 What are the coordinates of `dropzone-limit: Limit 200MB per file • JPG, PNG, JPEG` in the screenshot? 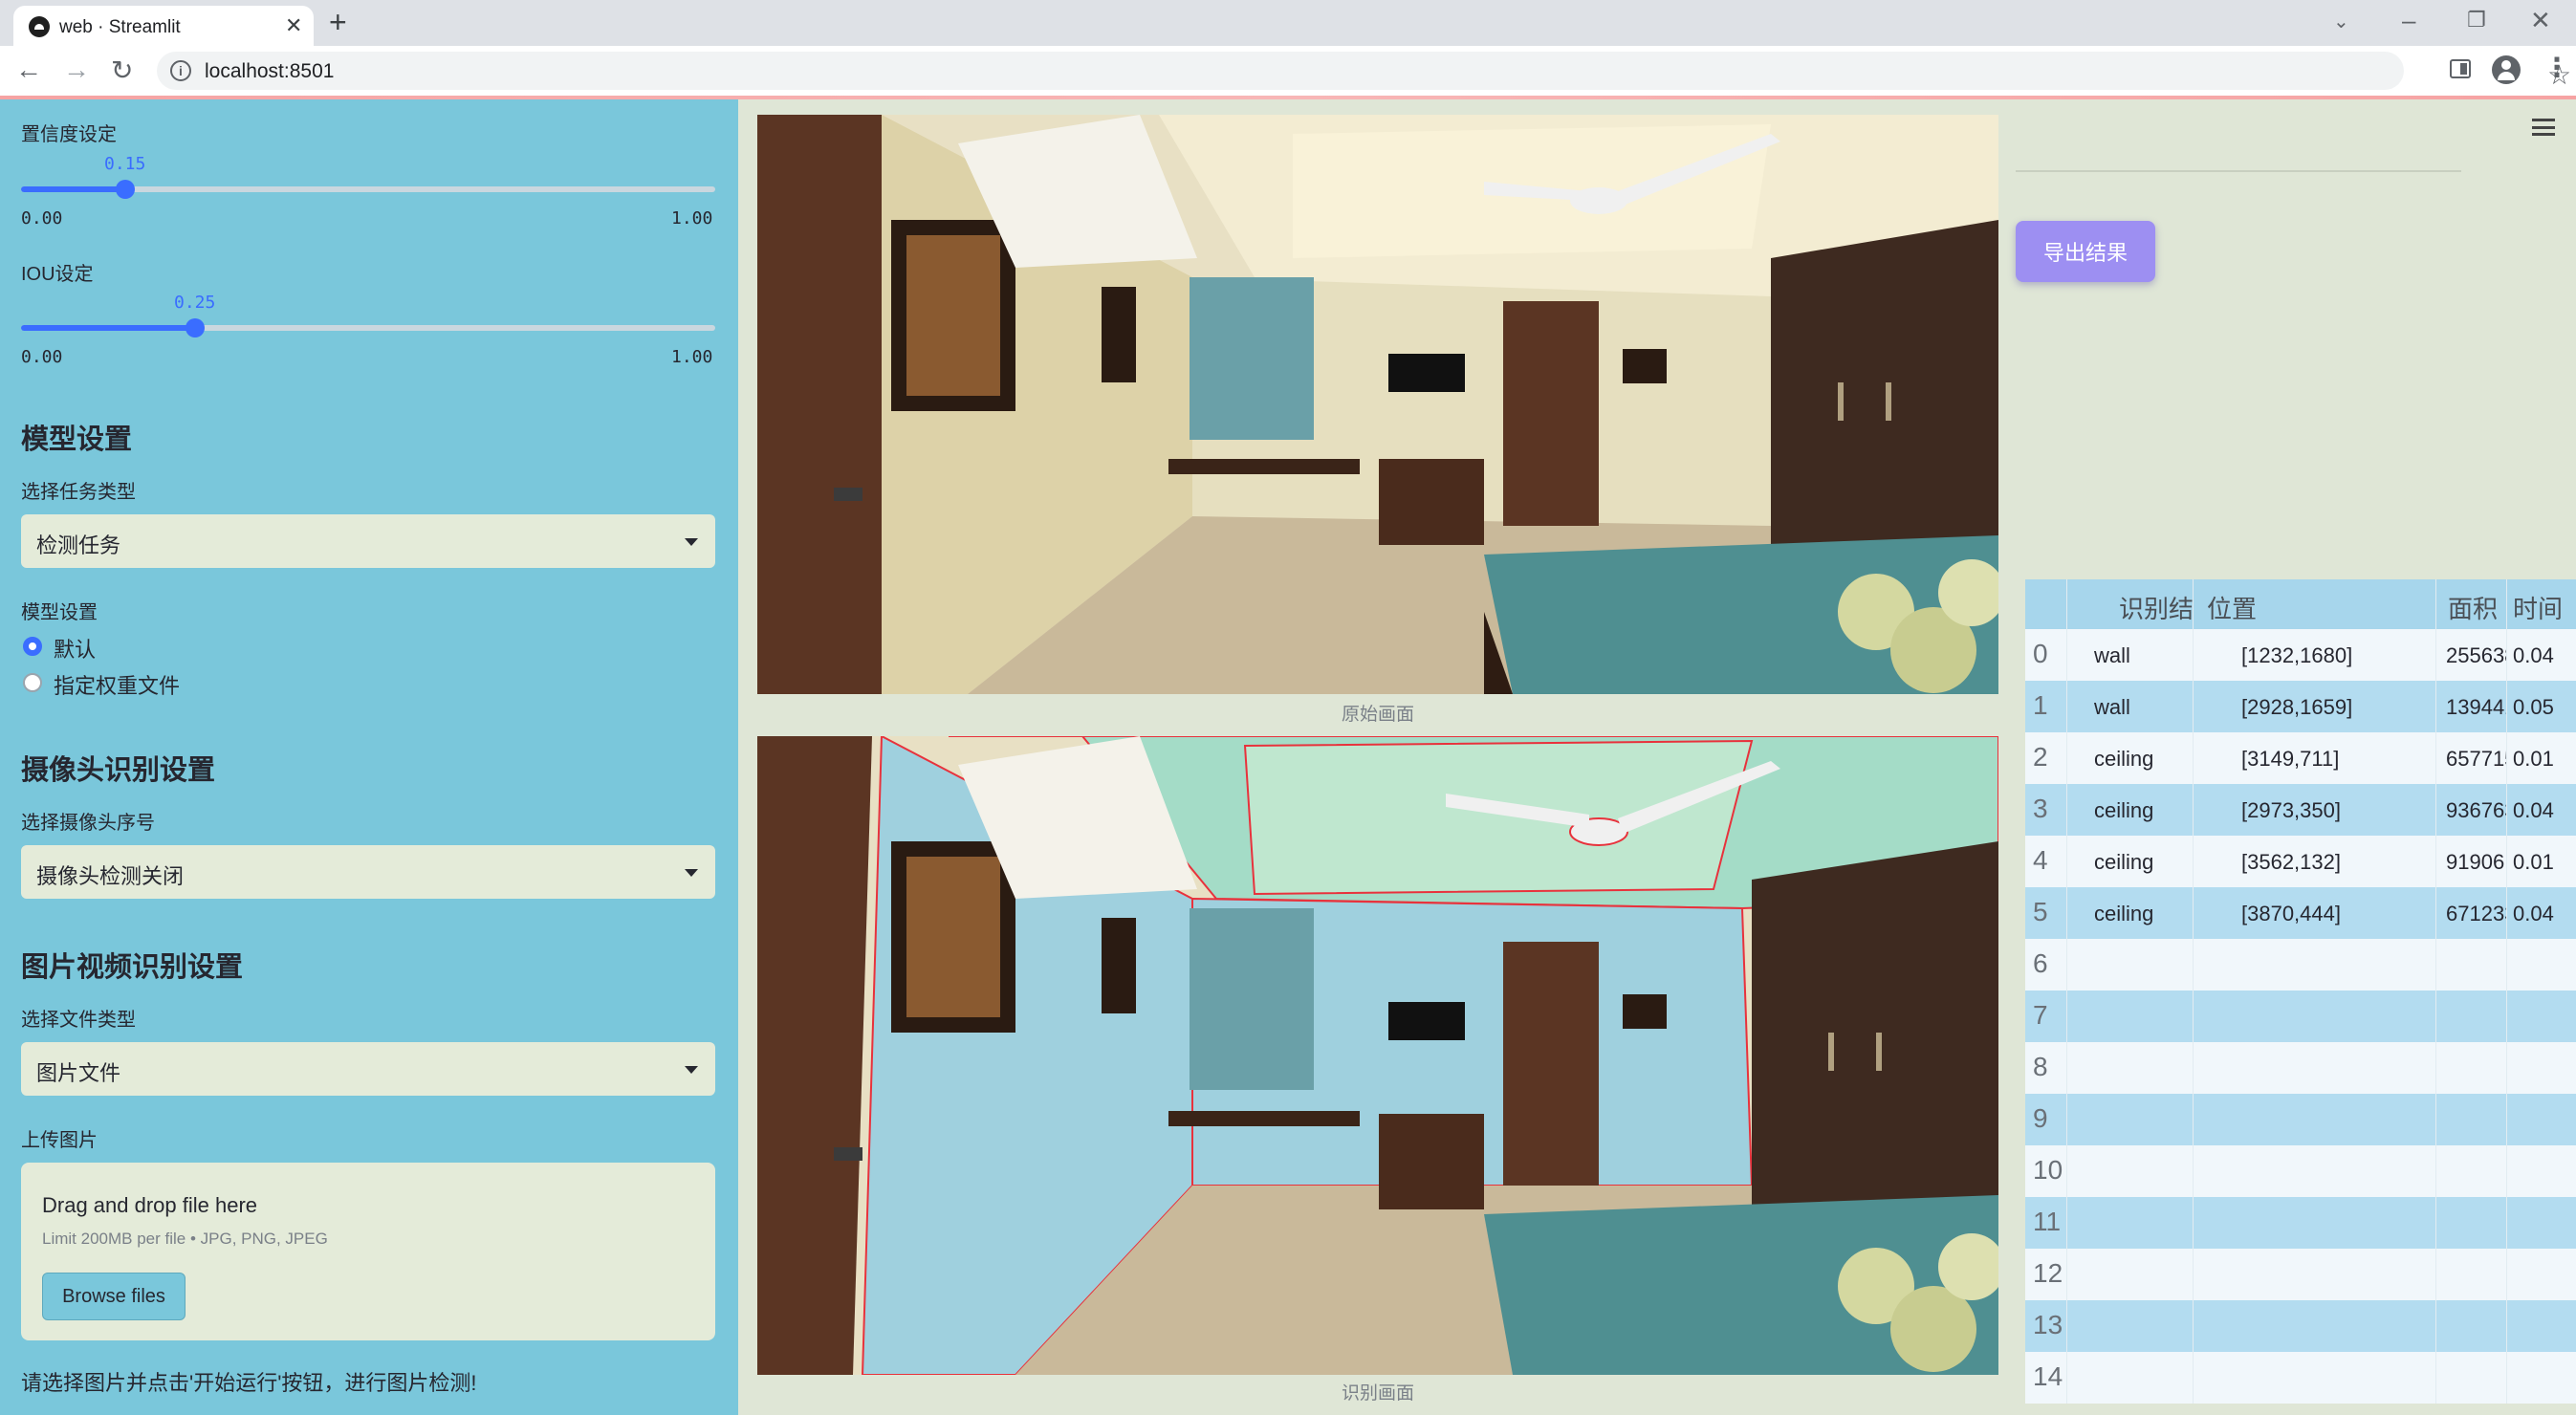 It's located at (185, 1239).